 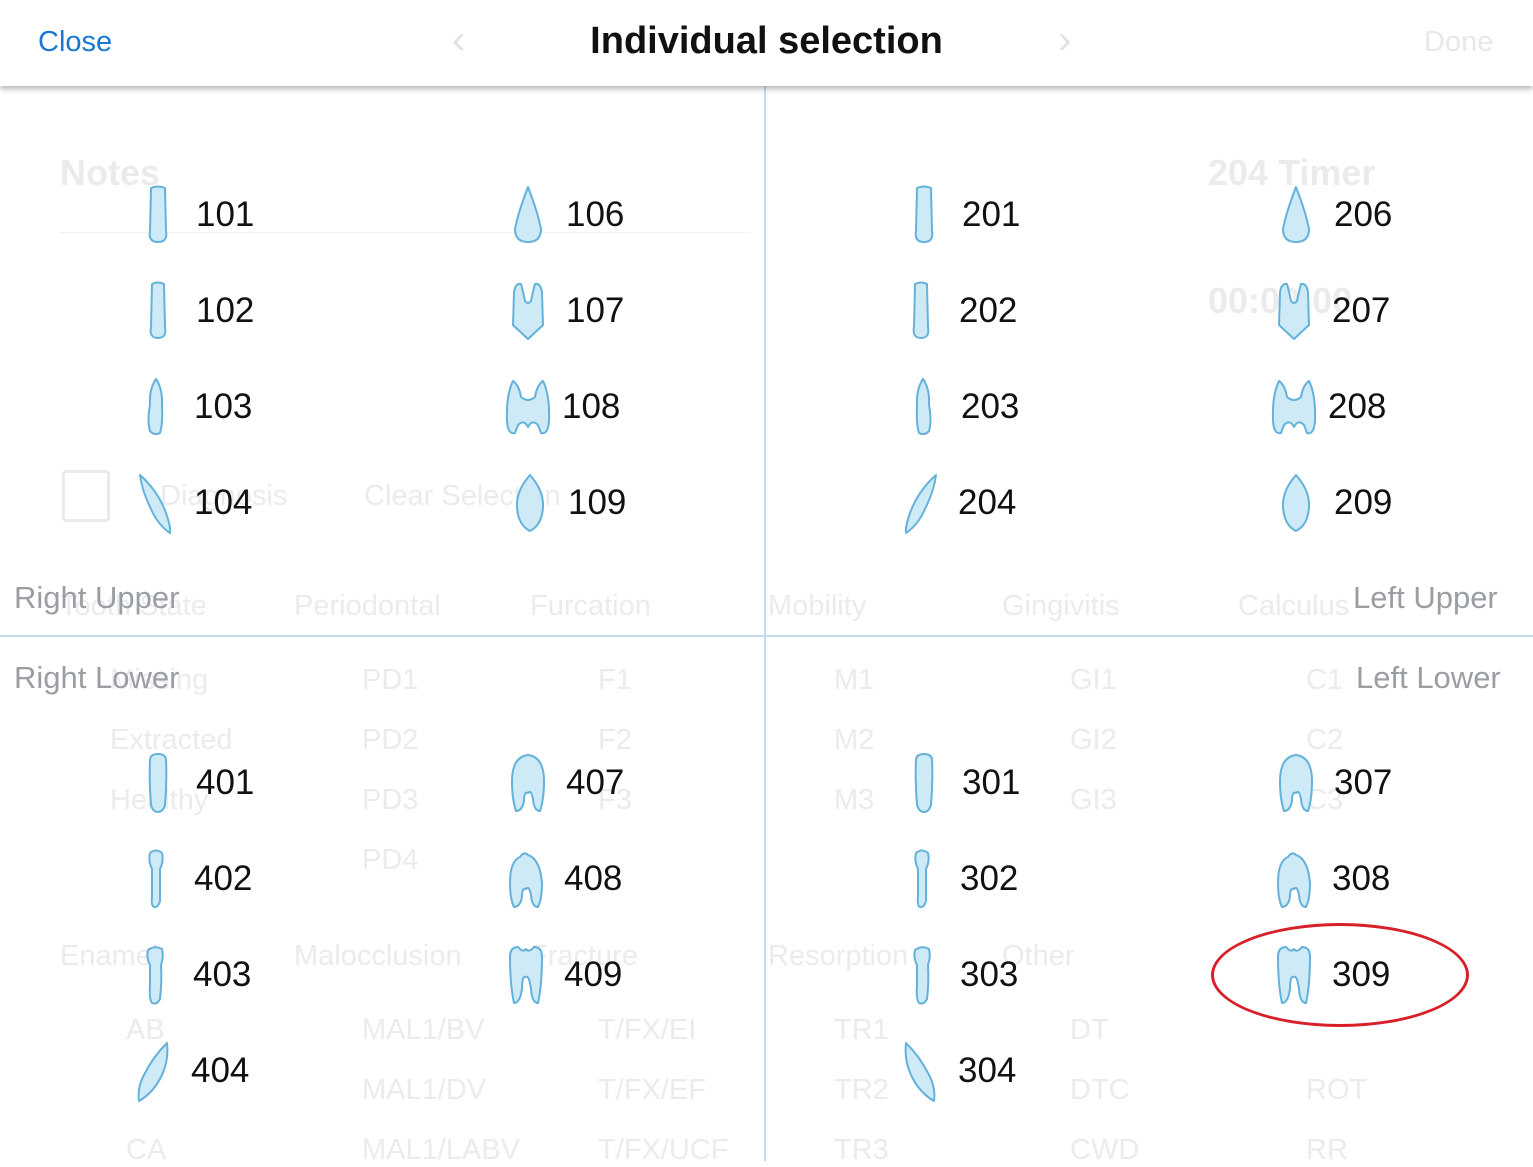 I want to click on tooth-108: 108, so click(x=604, y=407).